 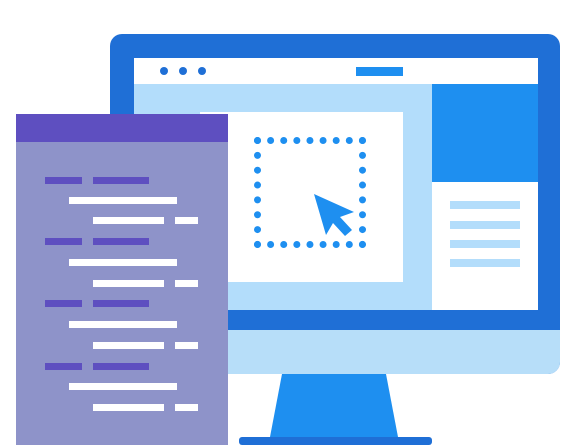 I want to click on monitor-base, so click(x=335, y=441).